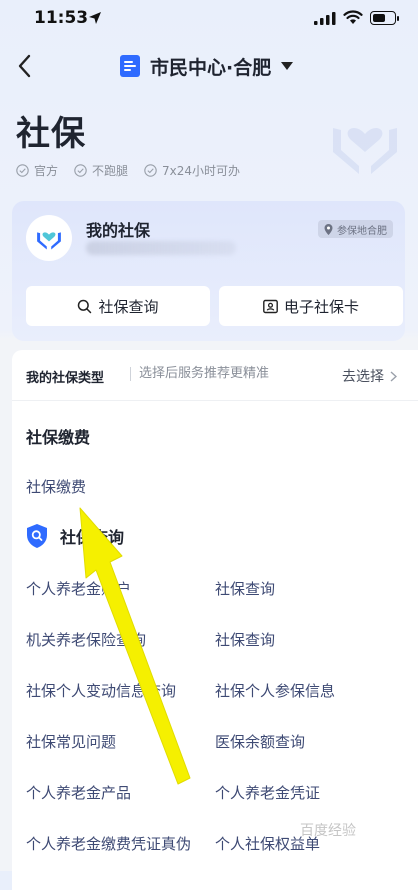  What do you see at coordinates (270, 306) in the screenshot?
I see `id-card-icon` at bounding box center [270, 306].